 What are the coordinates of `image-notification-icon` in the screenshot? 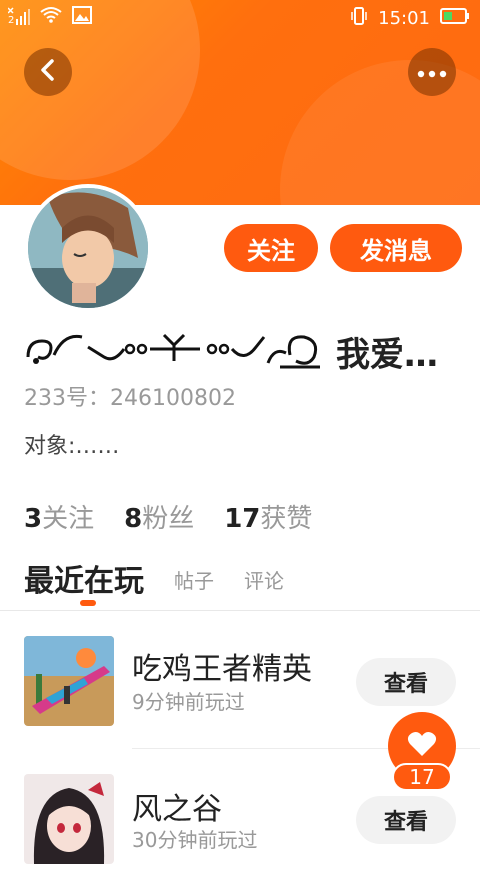 It's located at (82, 17).